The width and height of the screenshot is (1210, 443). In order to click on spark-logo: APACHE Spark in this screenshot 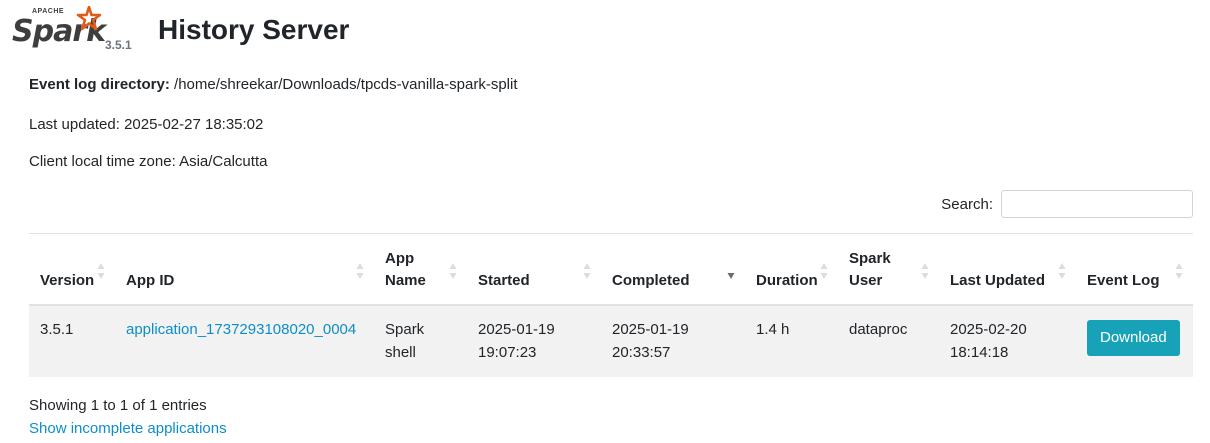, I will do `click(59, 30)`.